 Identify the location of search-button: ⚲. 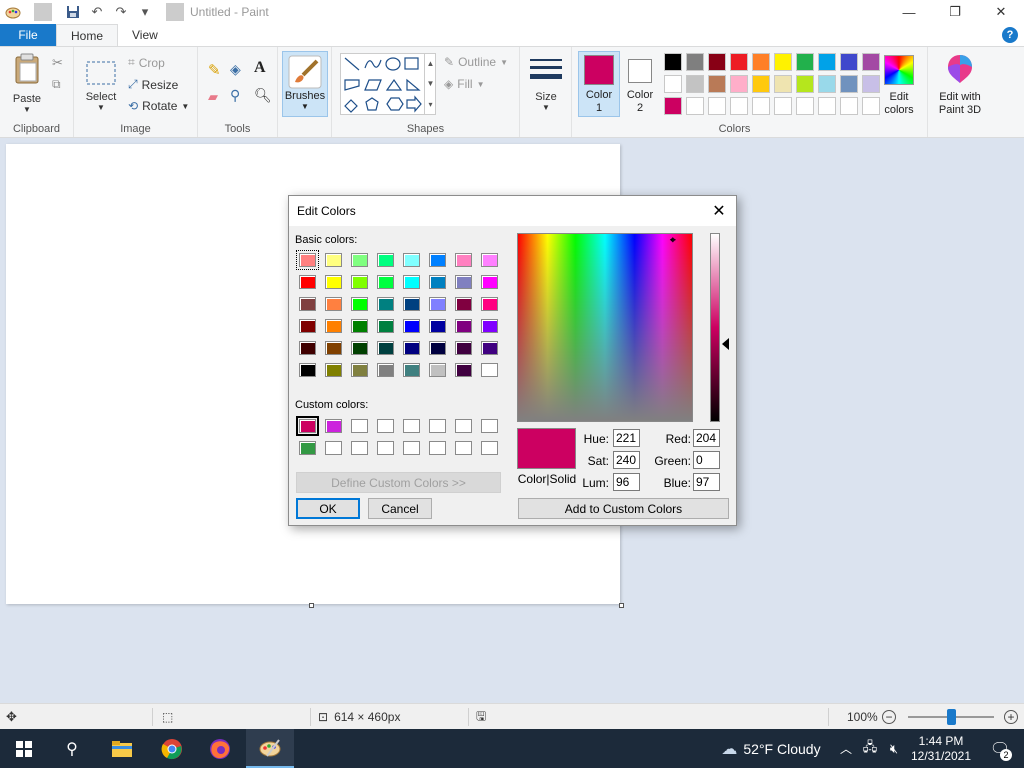
(72, 748).